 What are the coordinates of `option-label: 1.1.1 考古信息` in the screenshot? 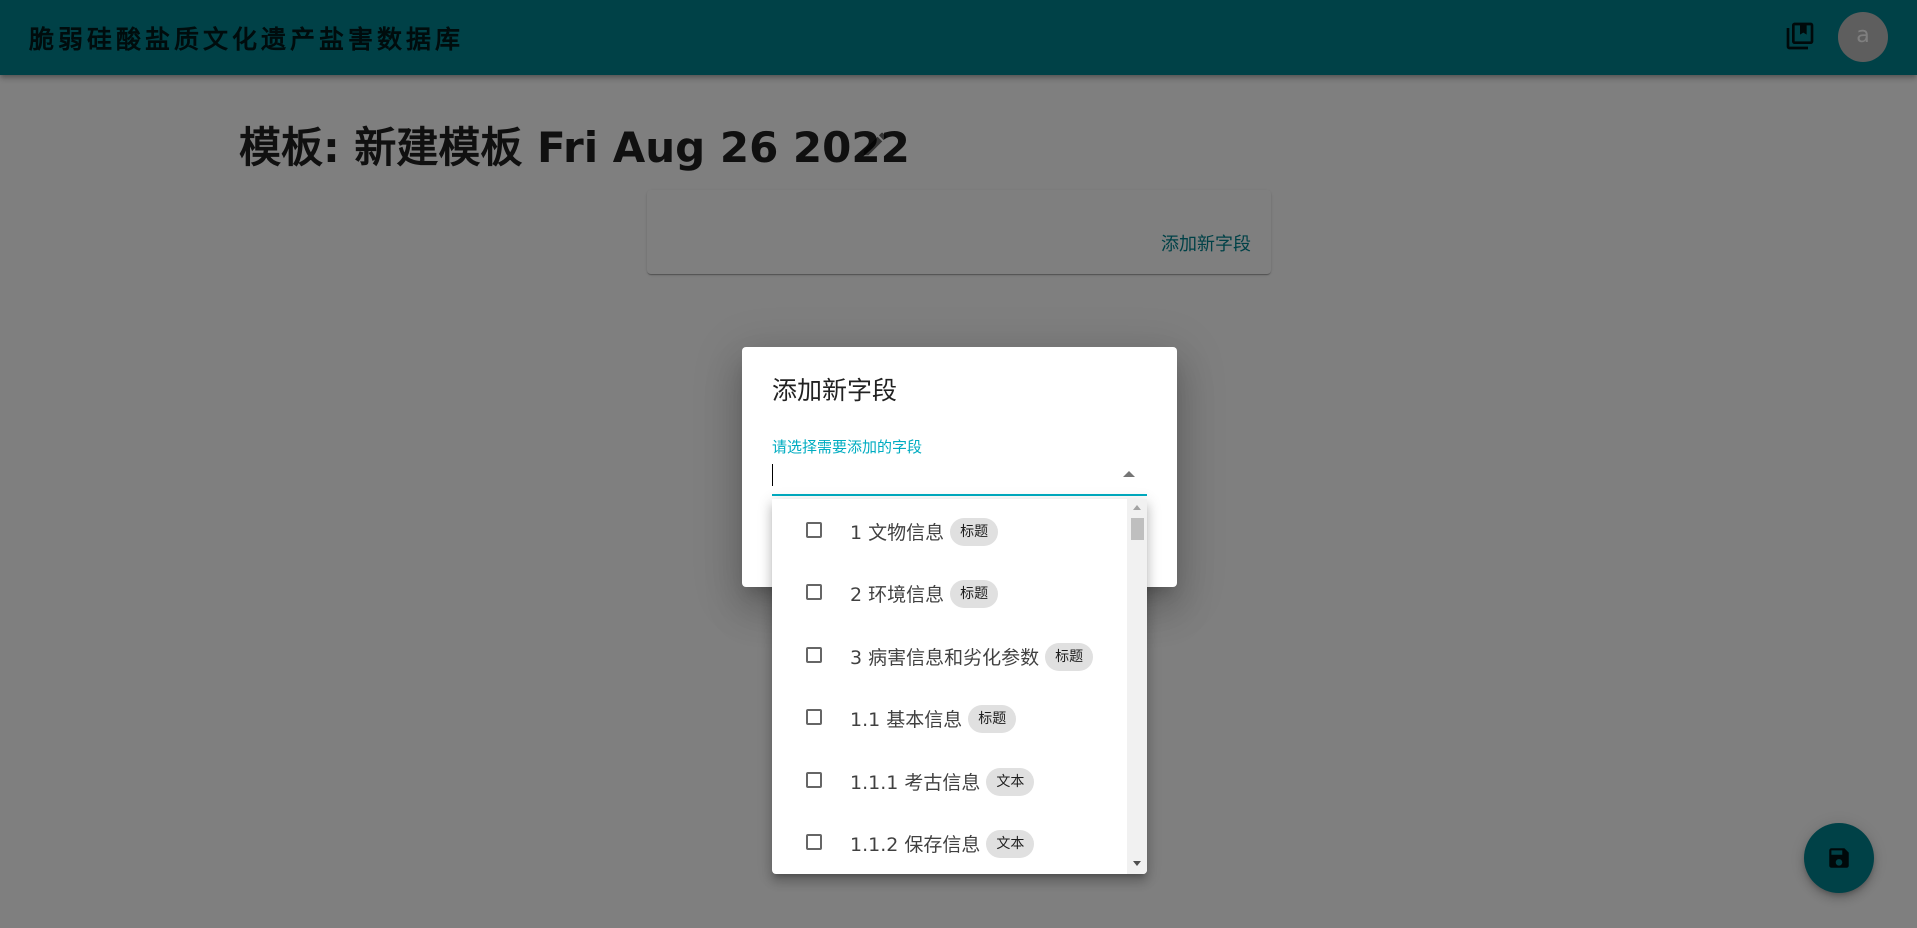 It's located at (915, 783).